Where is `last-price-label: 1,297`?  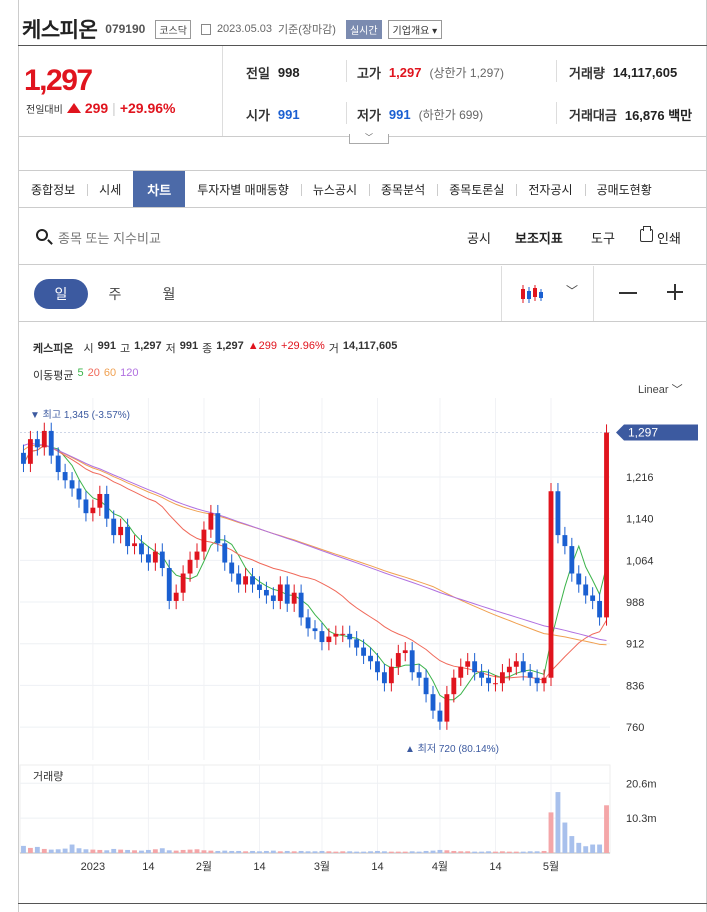
last-price-label: 1,297 is located at coordinates (643, 433).